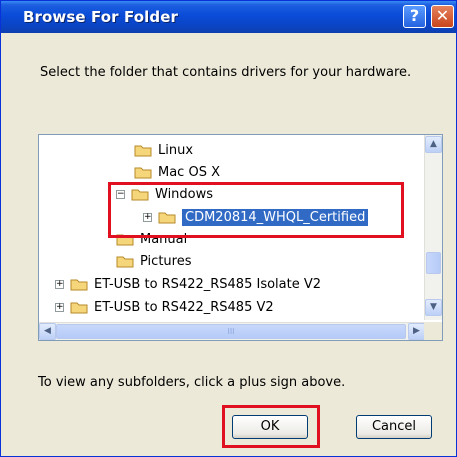  Describe the element at coordinates (442, 16) in the screenshot. I see `close-button: ✕` at that location.